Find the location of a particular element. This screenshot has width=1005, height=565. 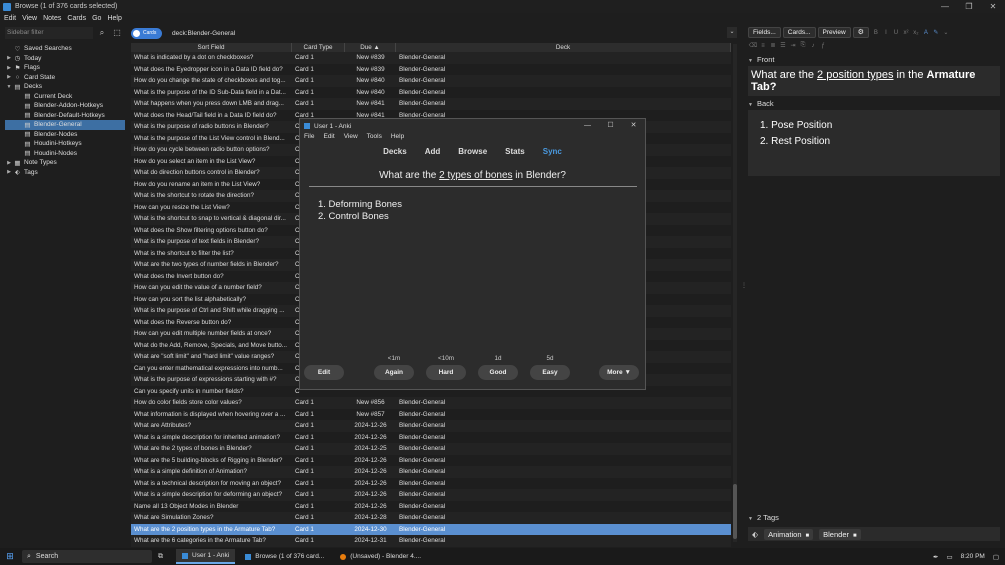

subscript-icon: x₂ is located at coordinates (916, 33).